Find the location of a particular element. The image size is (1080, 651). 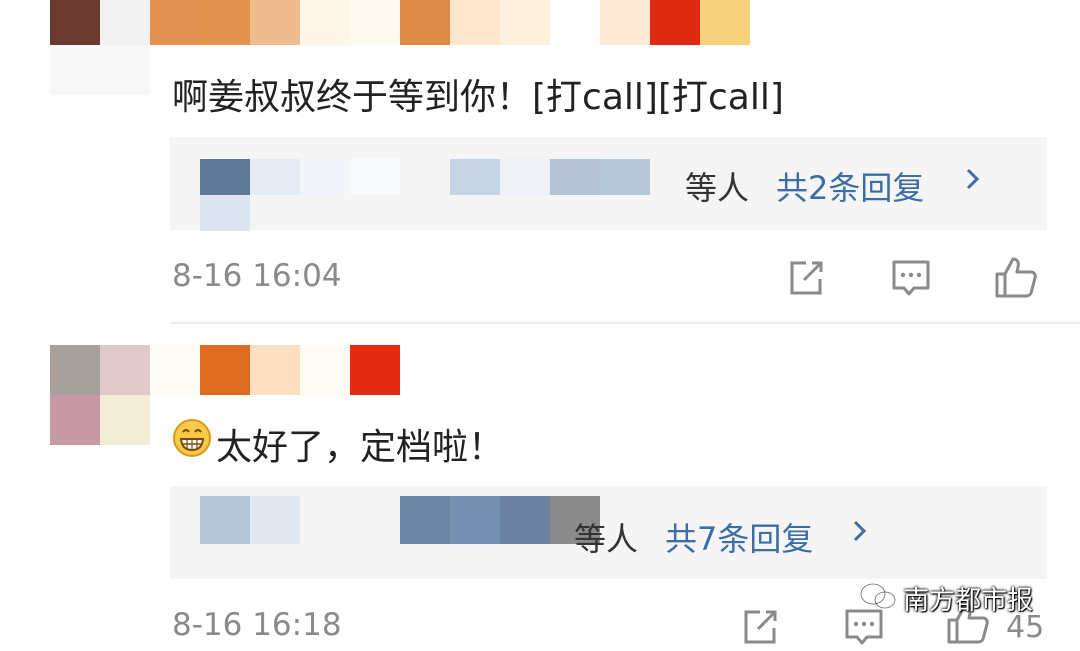

reply-preview: 等人 共7条回复 is located at coordinates (608, 532).